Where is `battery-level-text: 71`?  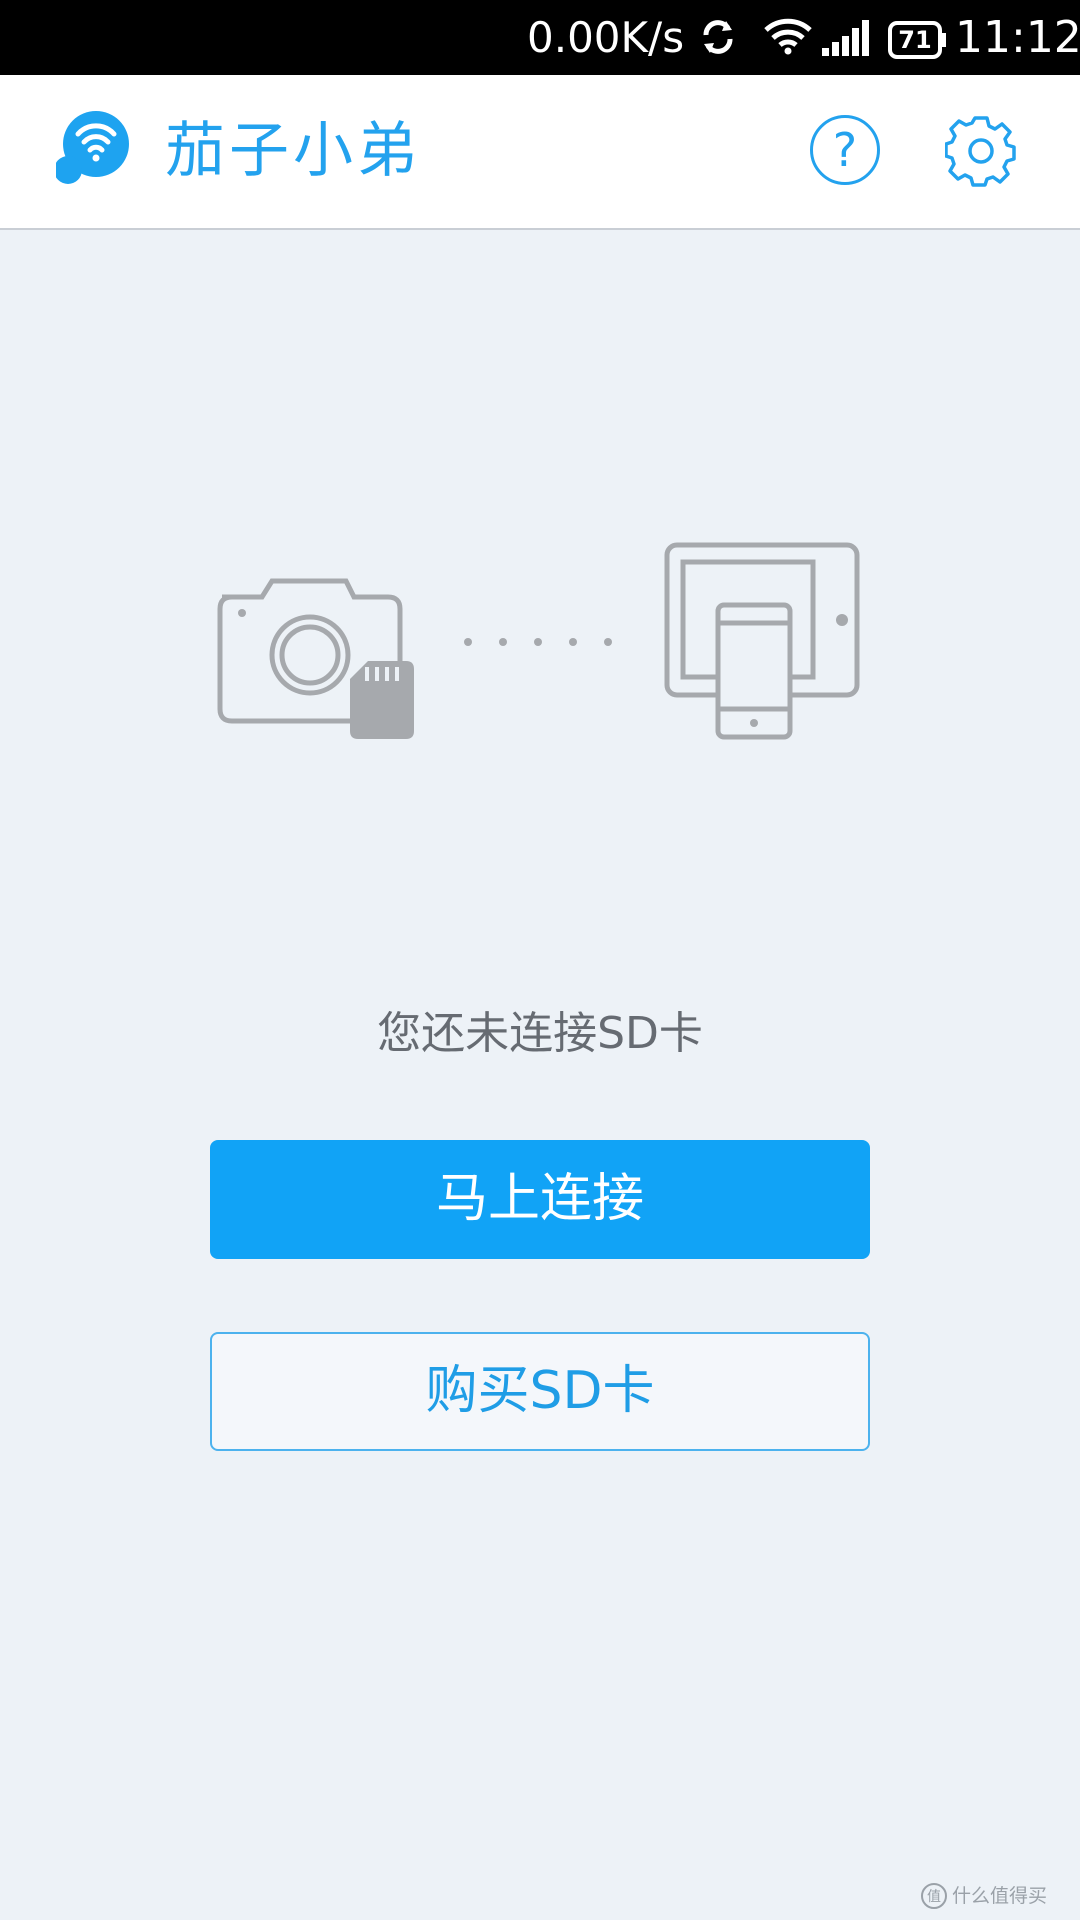 battery-level-text: 71 is located at coordinates (915, 40).